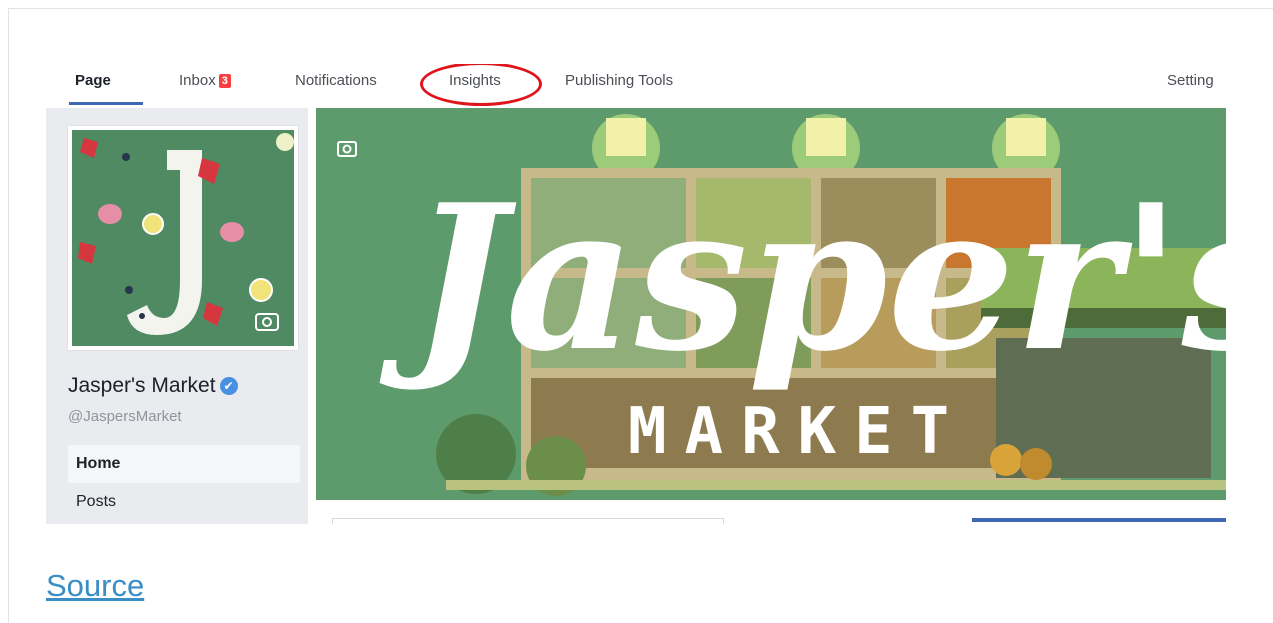 This screenshot has width=1273, height=623. I want to click on inbox-count-badge: 3, so click(224, 81).